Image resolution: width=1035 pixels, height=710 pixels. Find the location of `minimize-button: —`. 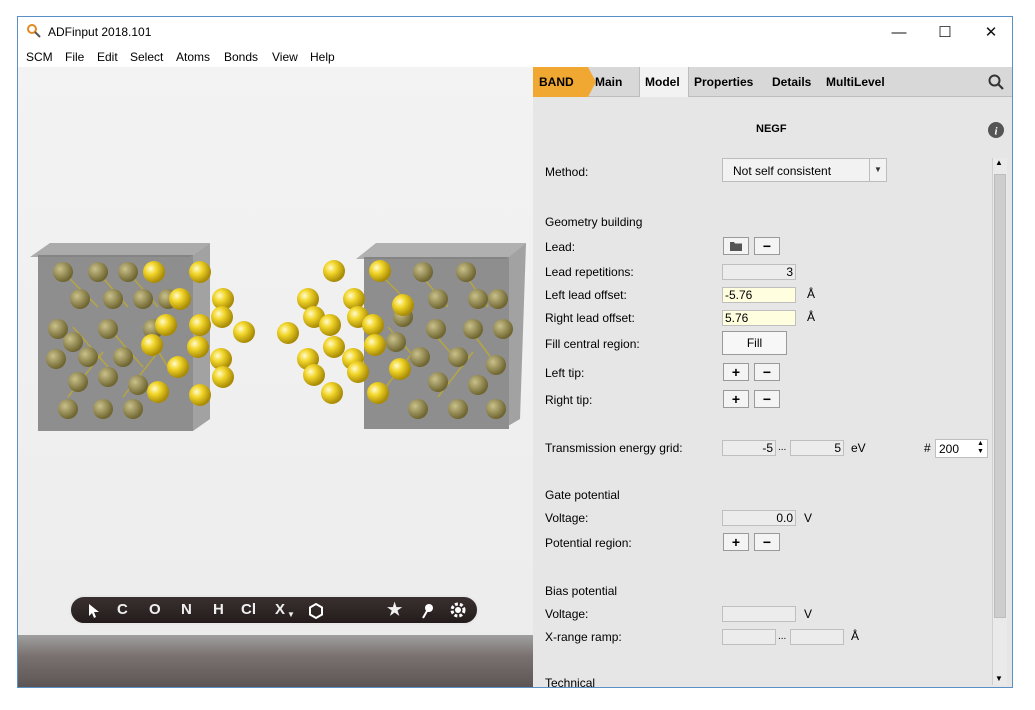

minimize-button: — is located at coordinates (899, 32).